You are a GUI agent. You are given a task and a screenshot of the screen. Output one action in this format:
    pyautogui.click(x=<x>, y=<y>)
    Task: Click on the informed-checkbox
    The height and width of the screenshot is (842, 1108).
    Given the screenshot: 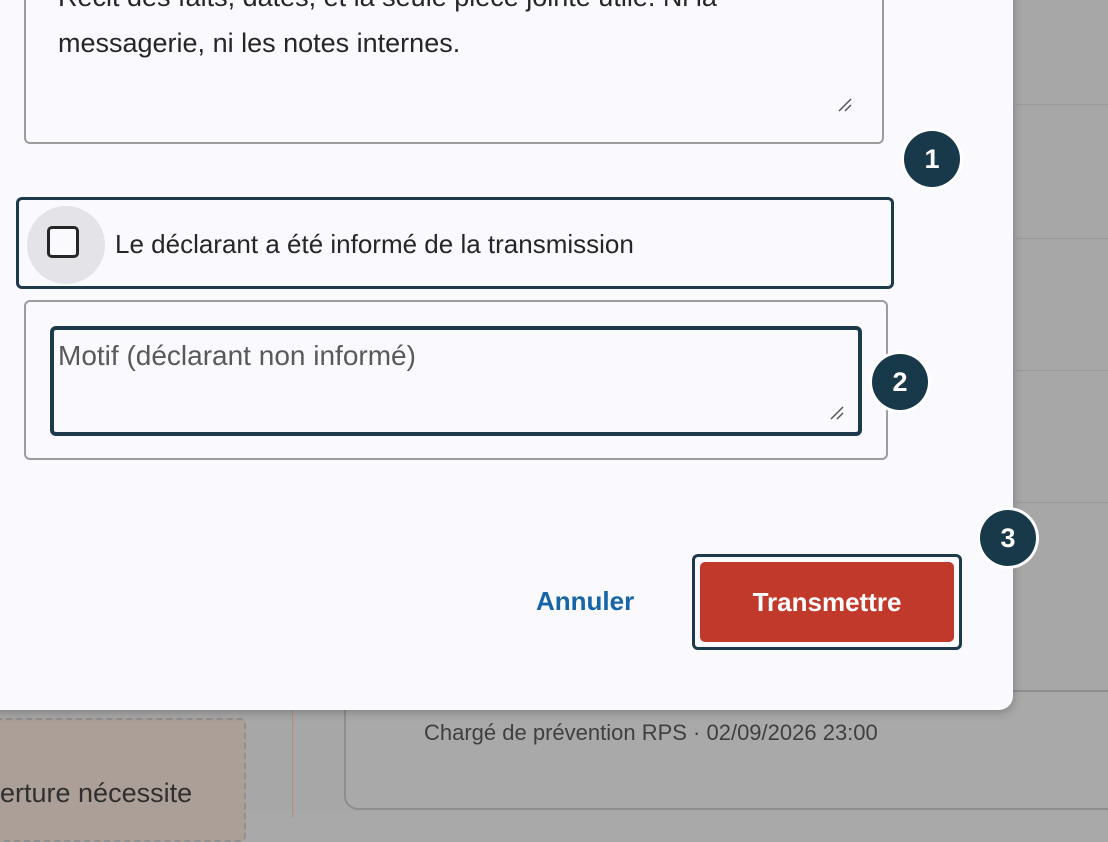 What is the action you would take?
    pyautogui.click(x=63, y=242)
    